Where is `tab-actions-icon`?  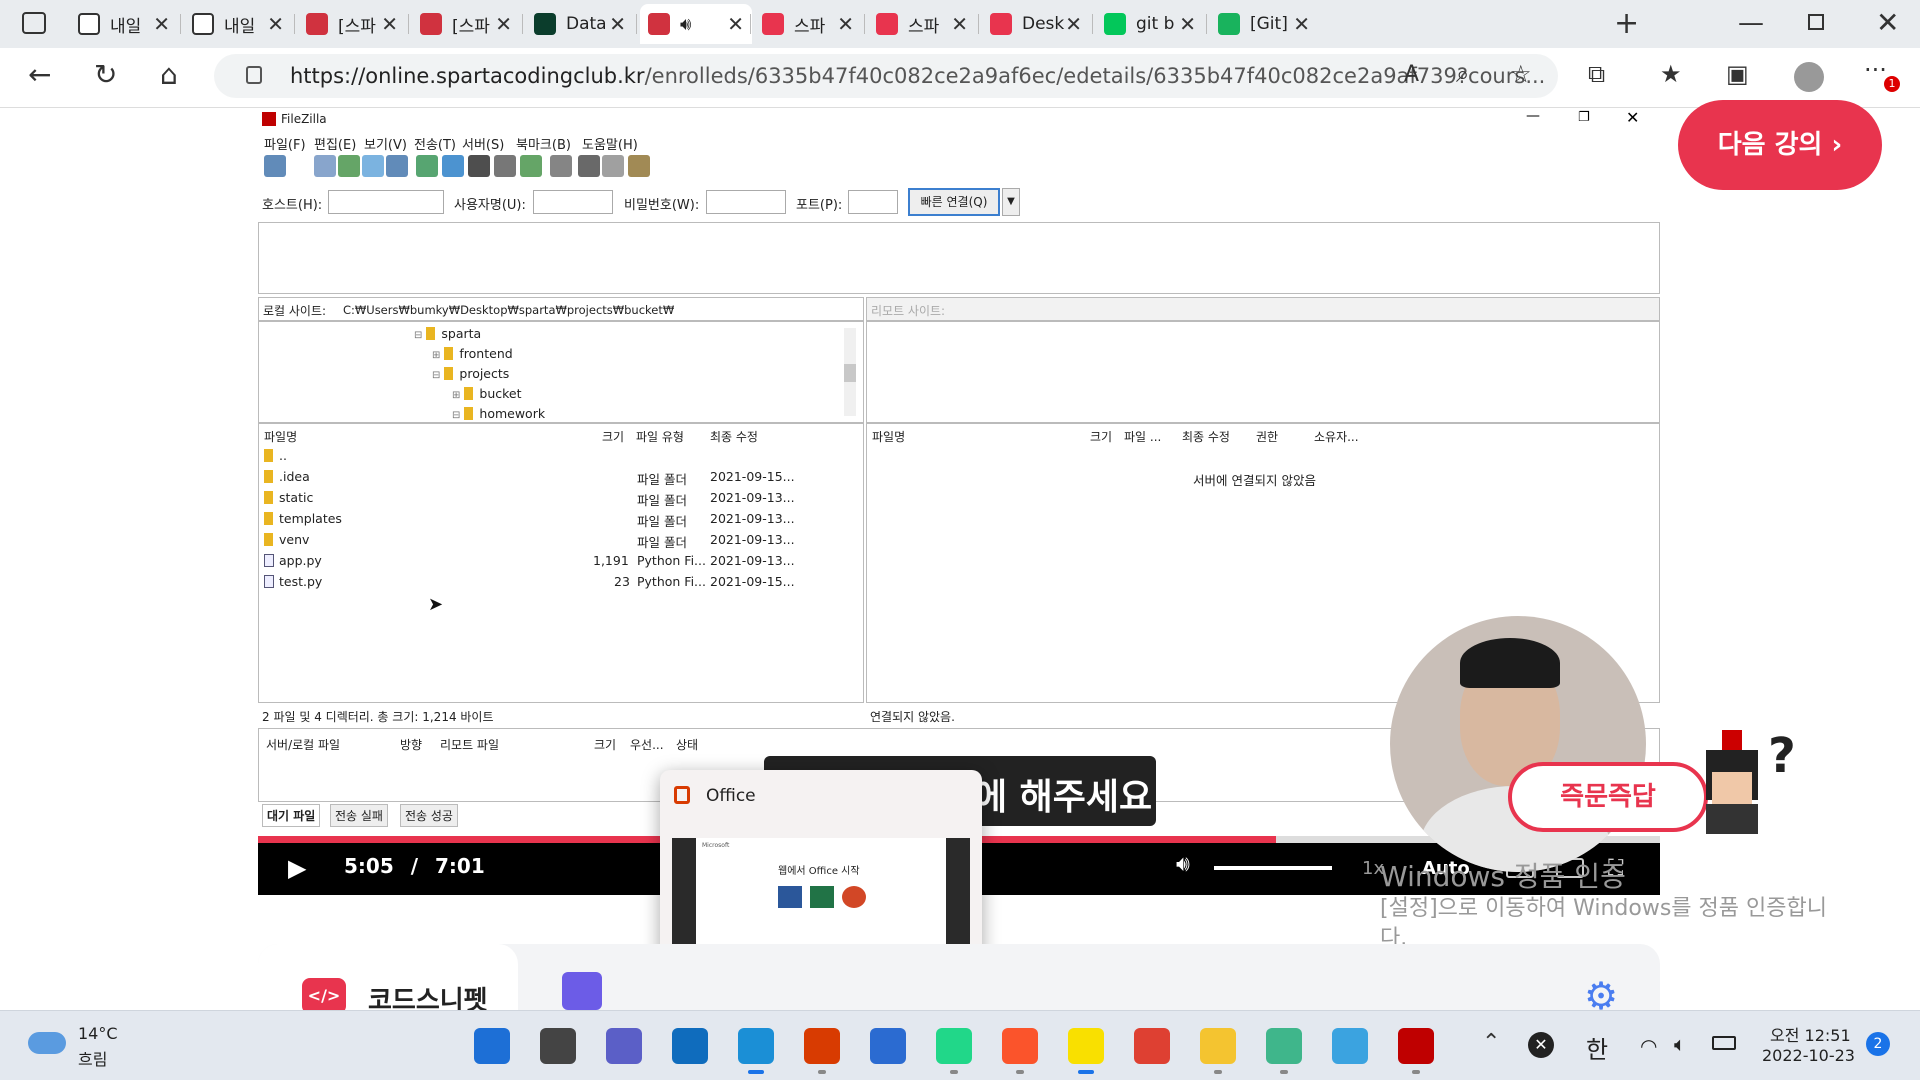 tab-actions-icon is located at coordinates (34, 23).